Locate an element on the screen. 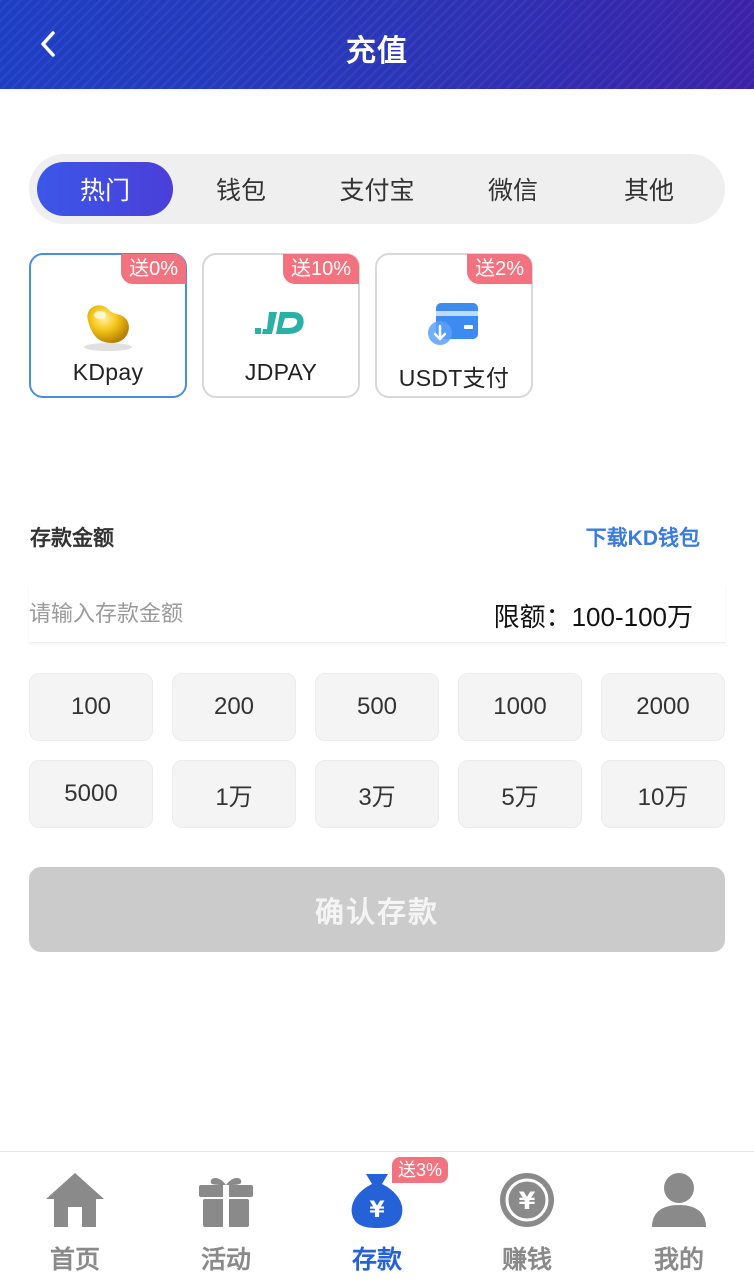  tab-alipay: 支付宝 is located at coordinates (377, 189).